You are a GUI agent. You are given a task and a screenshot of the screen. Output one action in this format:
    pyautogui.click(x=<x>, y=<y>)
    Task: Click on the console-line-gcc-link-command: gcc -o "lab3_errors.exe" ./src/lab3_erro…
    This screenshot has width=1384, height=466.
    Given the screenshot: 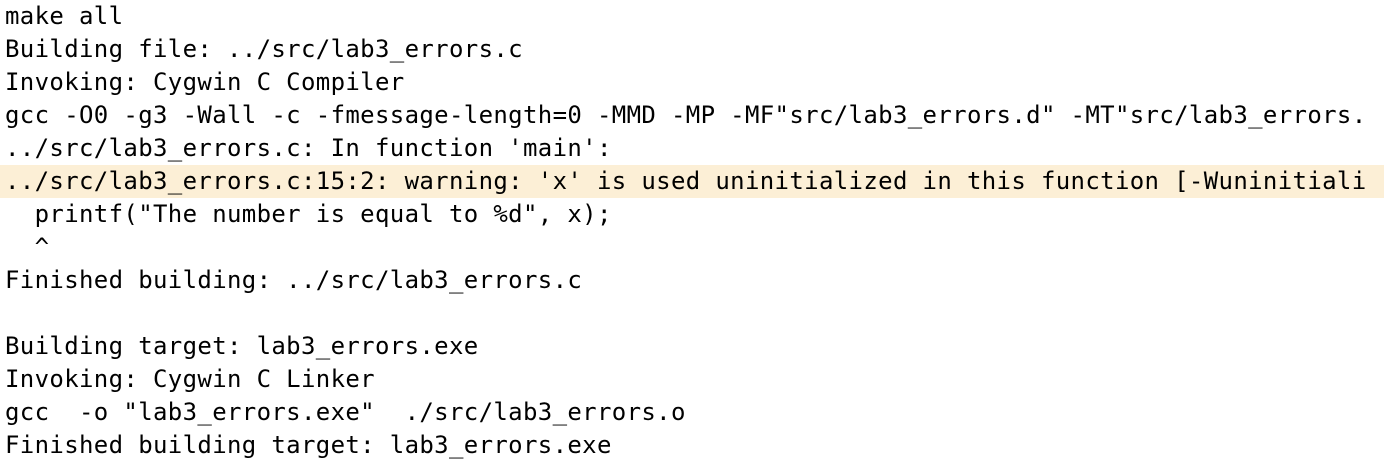 What is the action you would take?
    pyautogui.click(x=345, y=412)
    